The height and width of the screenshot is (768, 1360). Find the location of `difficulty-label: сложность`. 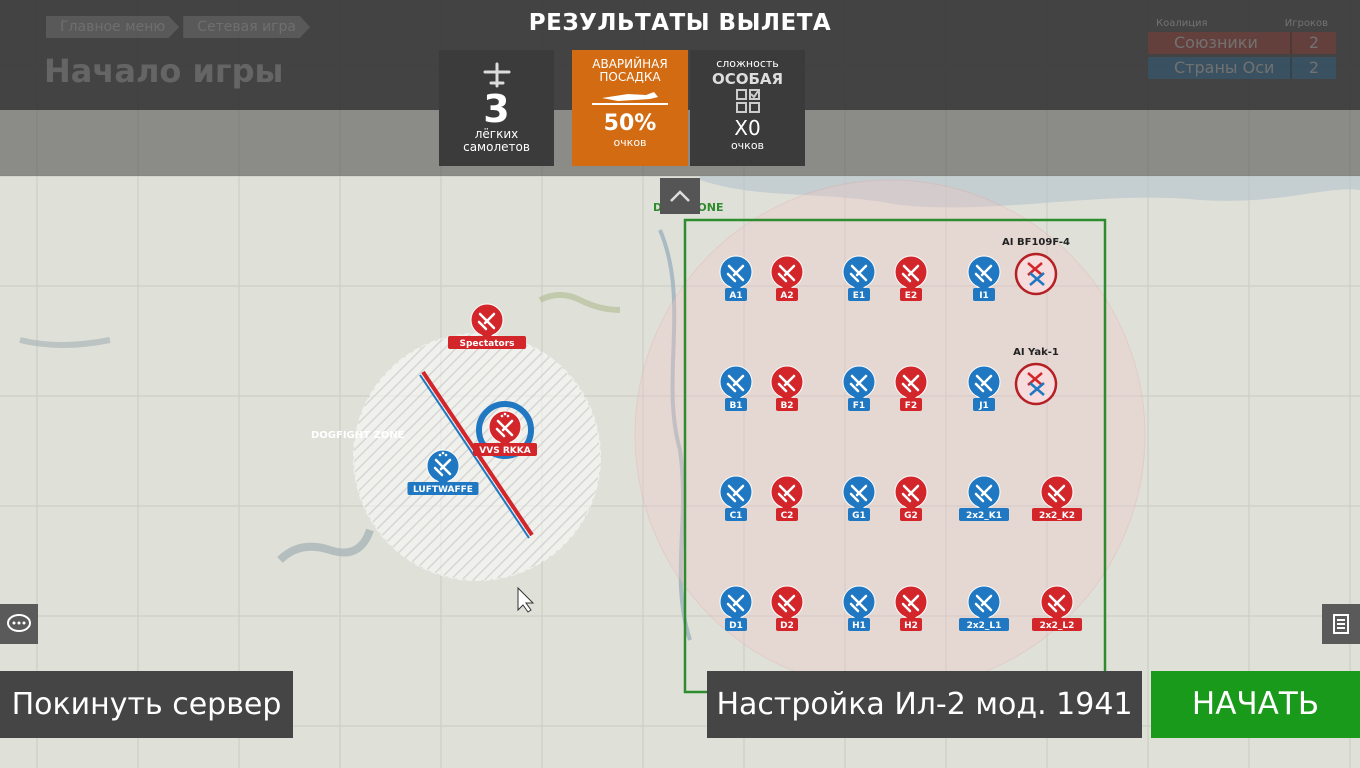

difficulty-label: сложность is located at coordinates (747, 63).